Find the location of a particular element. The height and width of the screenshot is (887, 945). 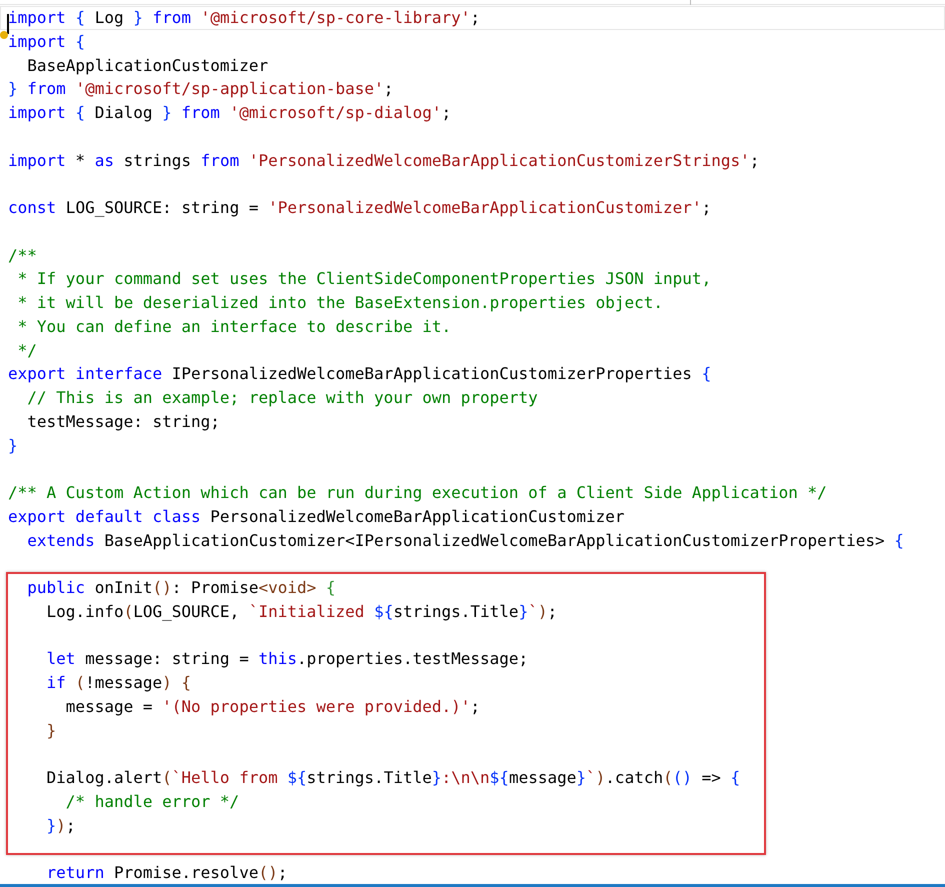

code-line: return Promise.resolve(); is located at coordinates (167, 873).